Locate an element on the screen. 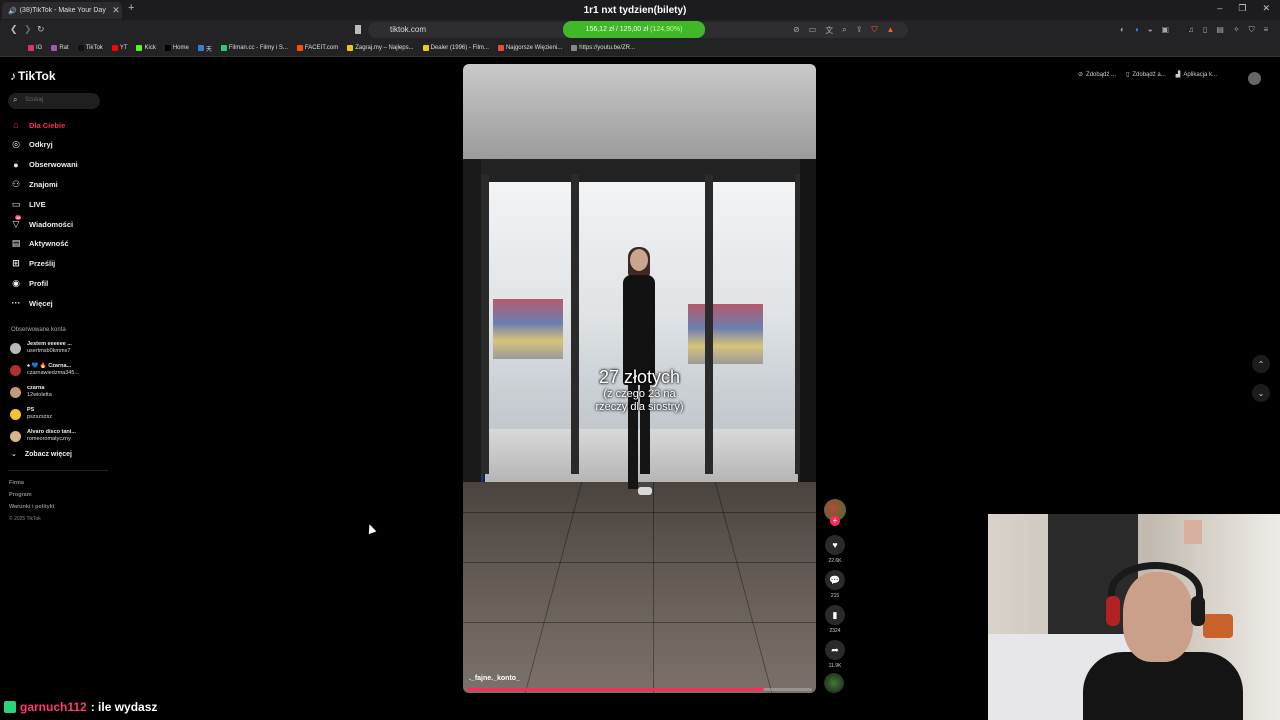 The image size is (1280, 720). follow-button: + is located at coordinates (835, 521).